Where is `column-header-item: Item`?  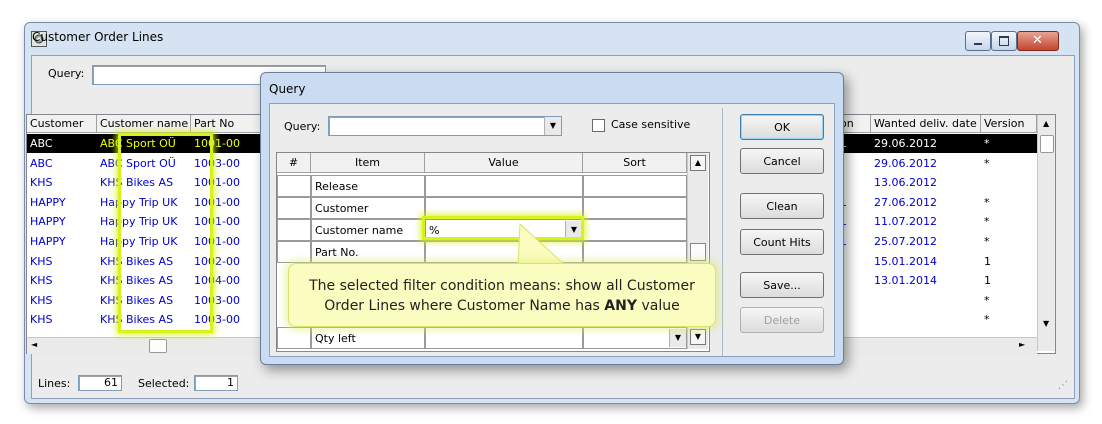
column-header-item: Item is located at coordinates (368, 163).